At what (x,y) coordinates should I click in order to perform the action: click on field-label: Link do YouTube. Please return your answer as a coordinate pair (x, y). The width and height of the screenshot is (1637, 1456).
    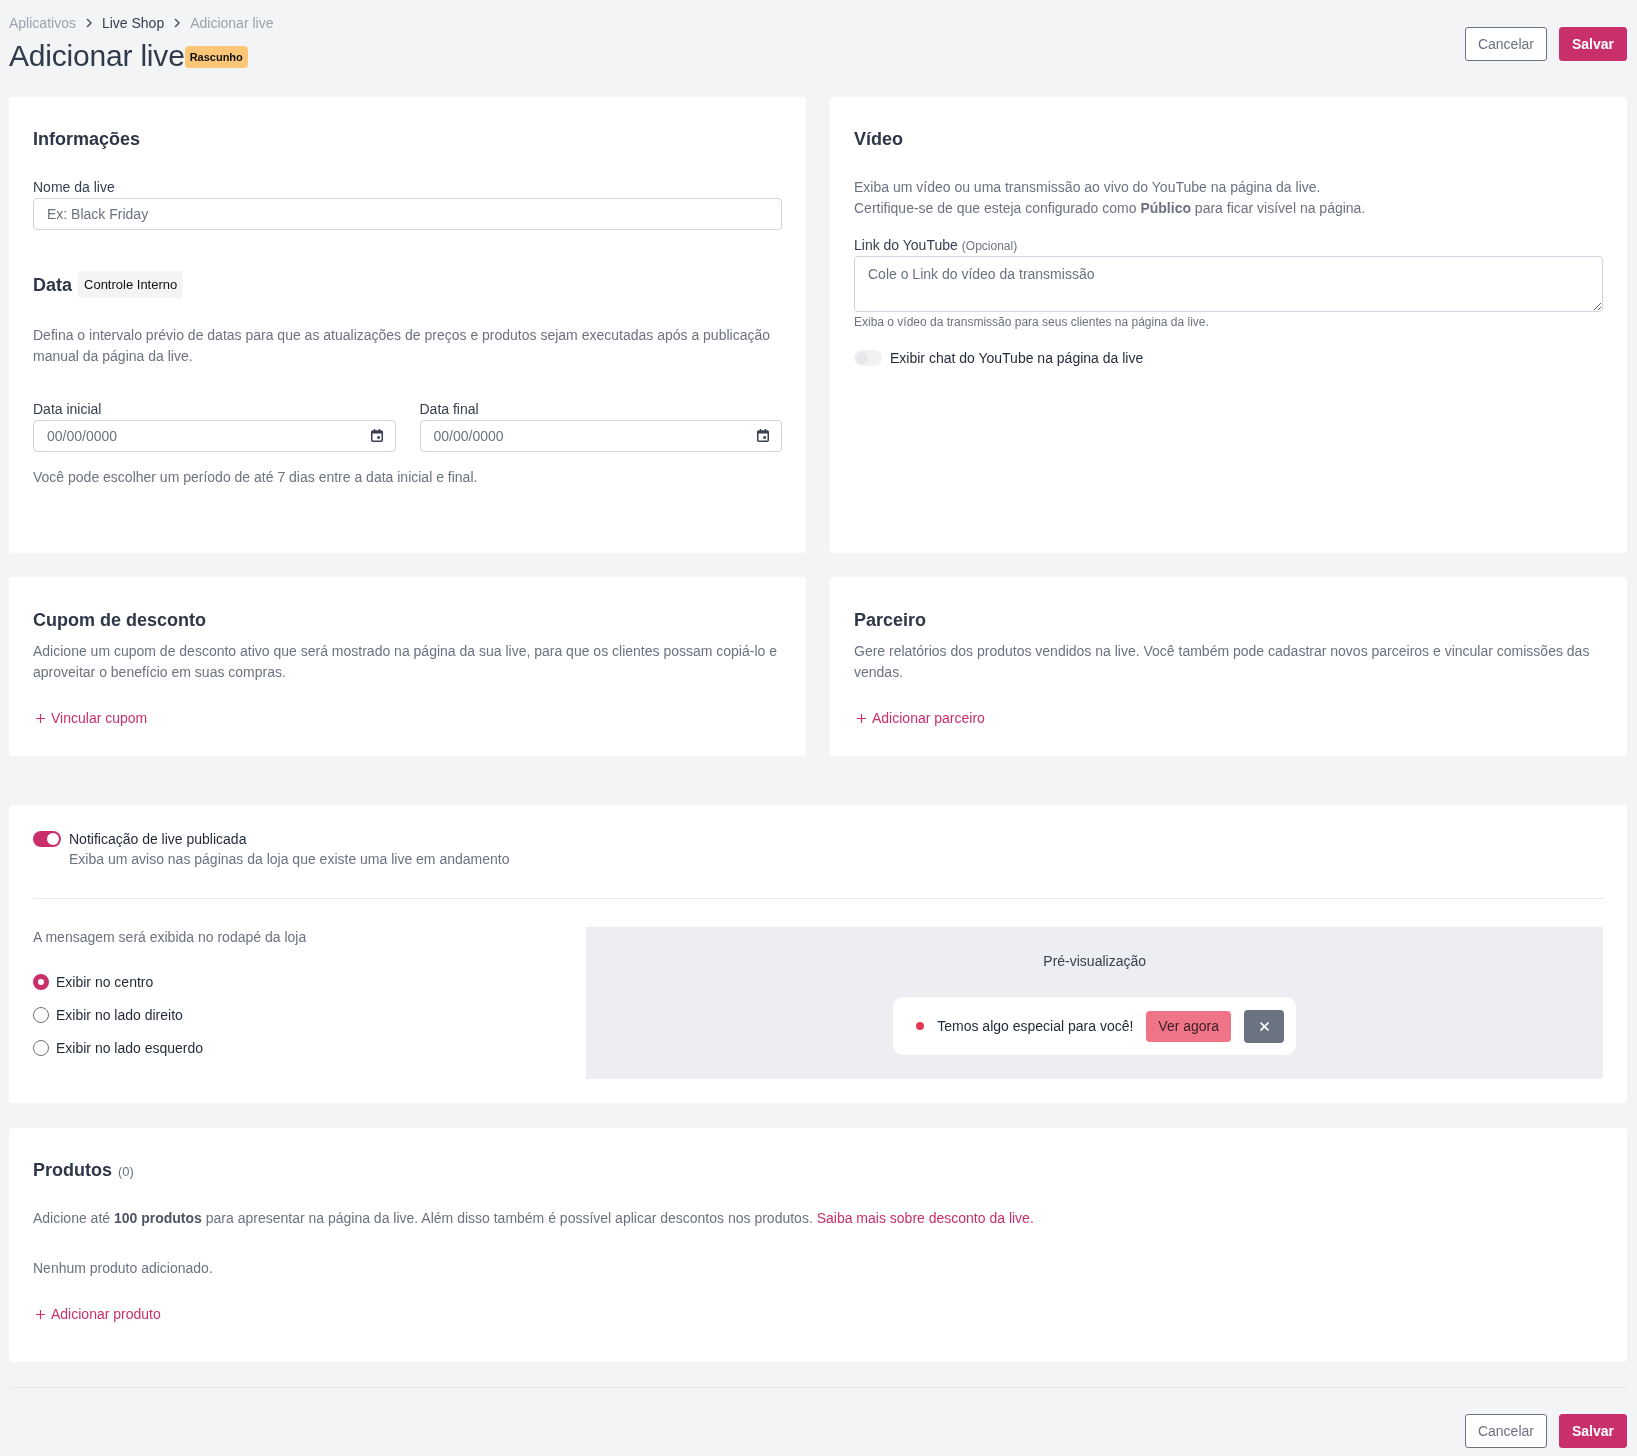
    Looking at the image, I should click on (906, 245).